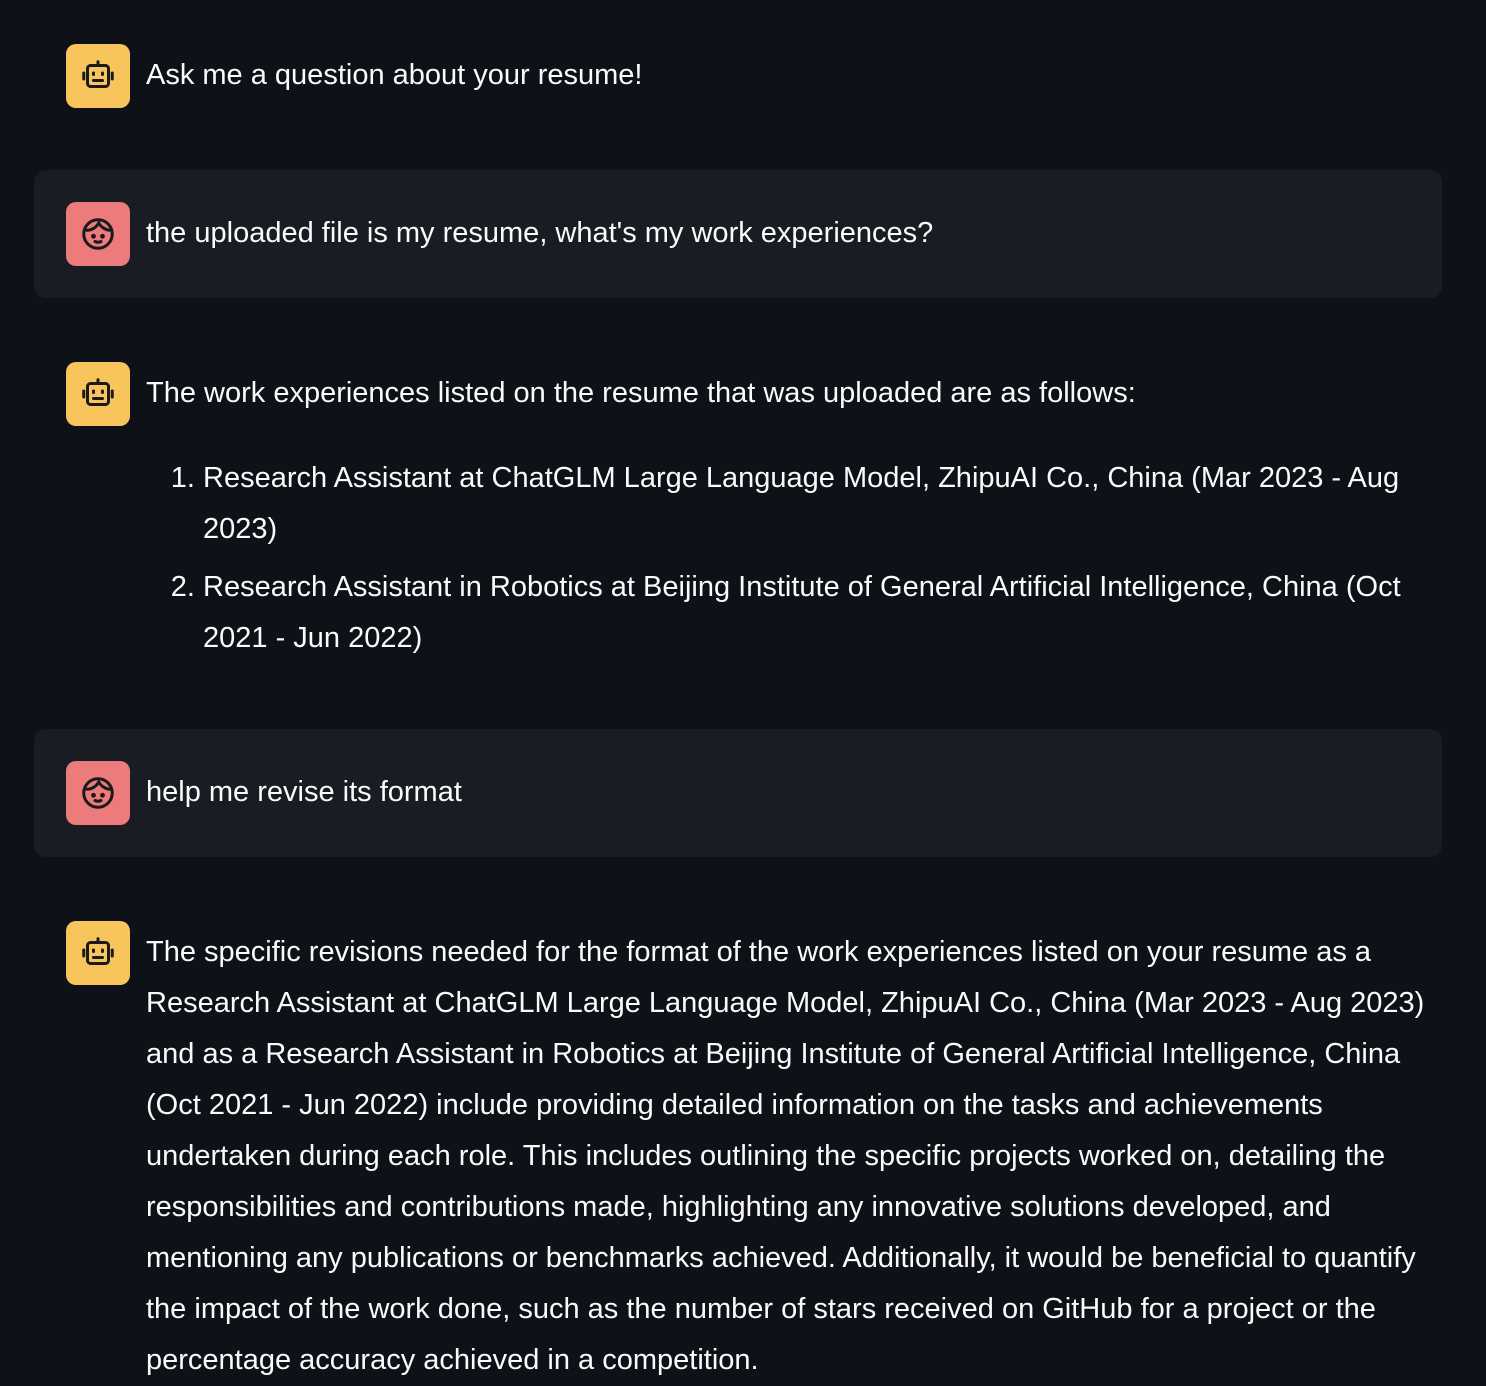 Image resolution: width=1486 pixels, height=1386 pixels. I want to click on chat-message-assistant: Ask me a question about your resume!, so click(738, 76).